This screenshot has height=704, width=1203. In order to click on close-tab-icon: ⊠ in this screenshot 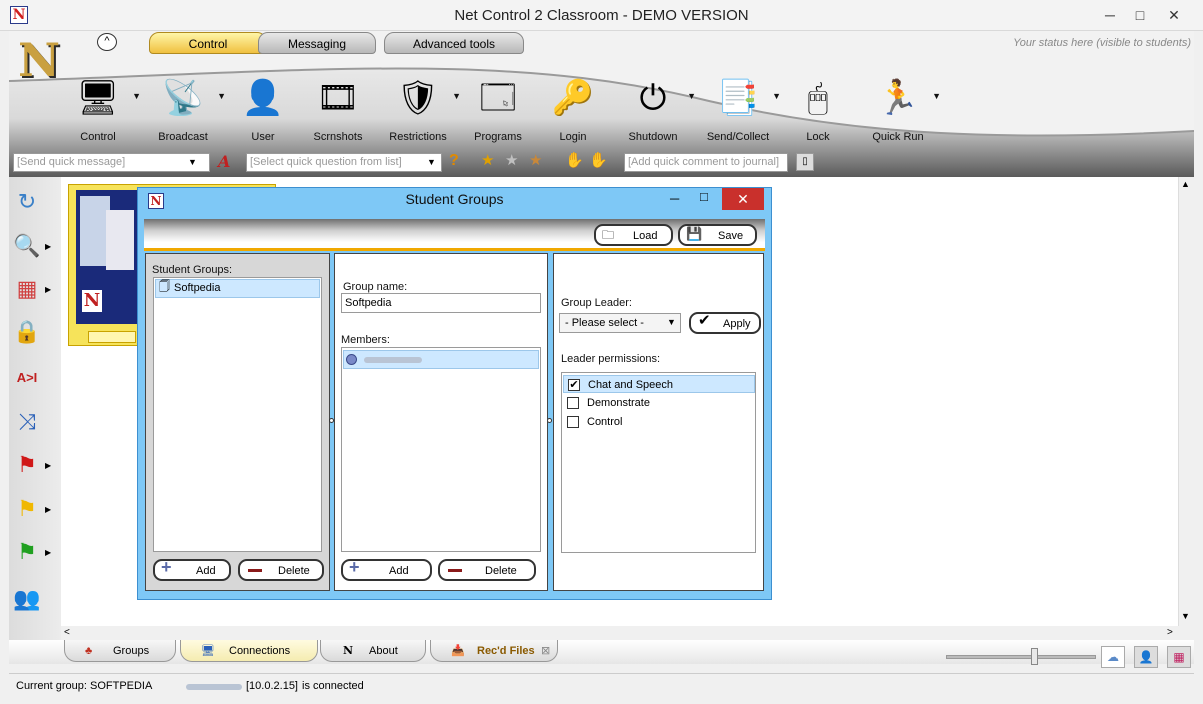, I will do `click(545, 651)`.